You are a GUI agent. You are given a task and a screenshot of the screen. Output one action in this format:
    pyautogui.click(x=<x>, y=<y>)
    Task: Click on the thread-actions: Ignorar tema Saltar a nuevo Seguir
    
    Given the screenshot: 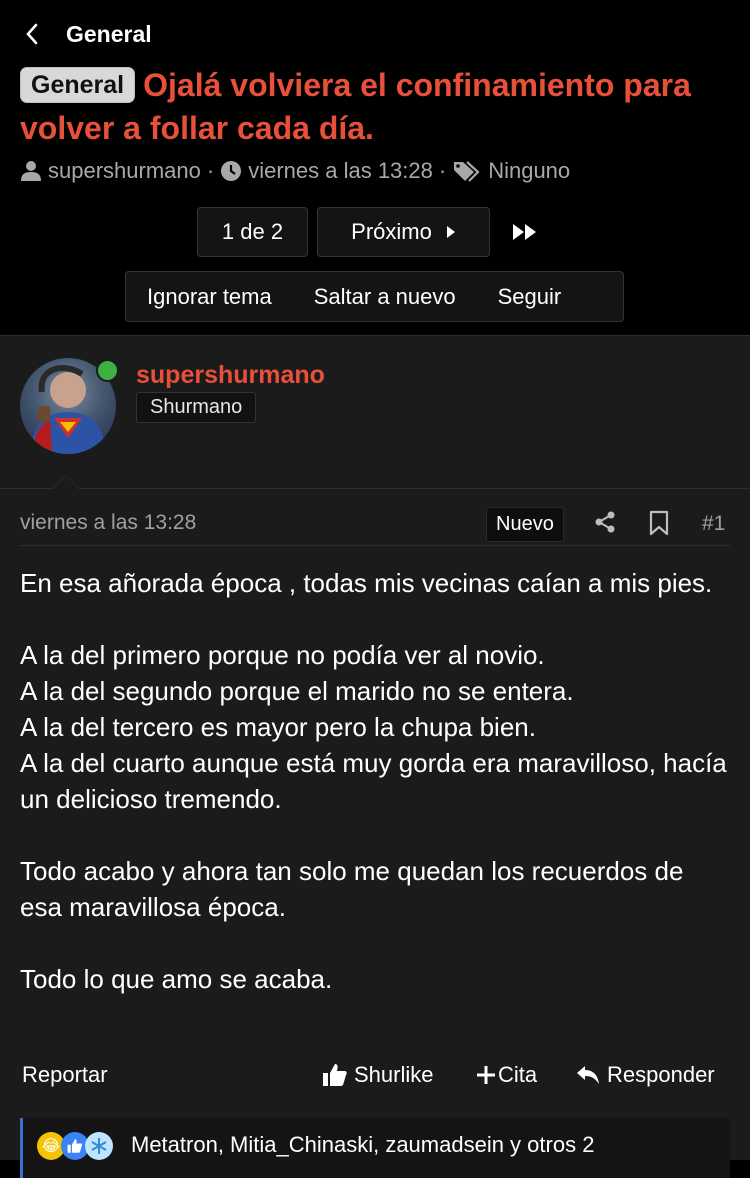 What is the action you would take?
    pyautogui.click(x=374, y=296)
    